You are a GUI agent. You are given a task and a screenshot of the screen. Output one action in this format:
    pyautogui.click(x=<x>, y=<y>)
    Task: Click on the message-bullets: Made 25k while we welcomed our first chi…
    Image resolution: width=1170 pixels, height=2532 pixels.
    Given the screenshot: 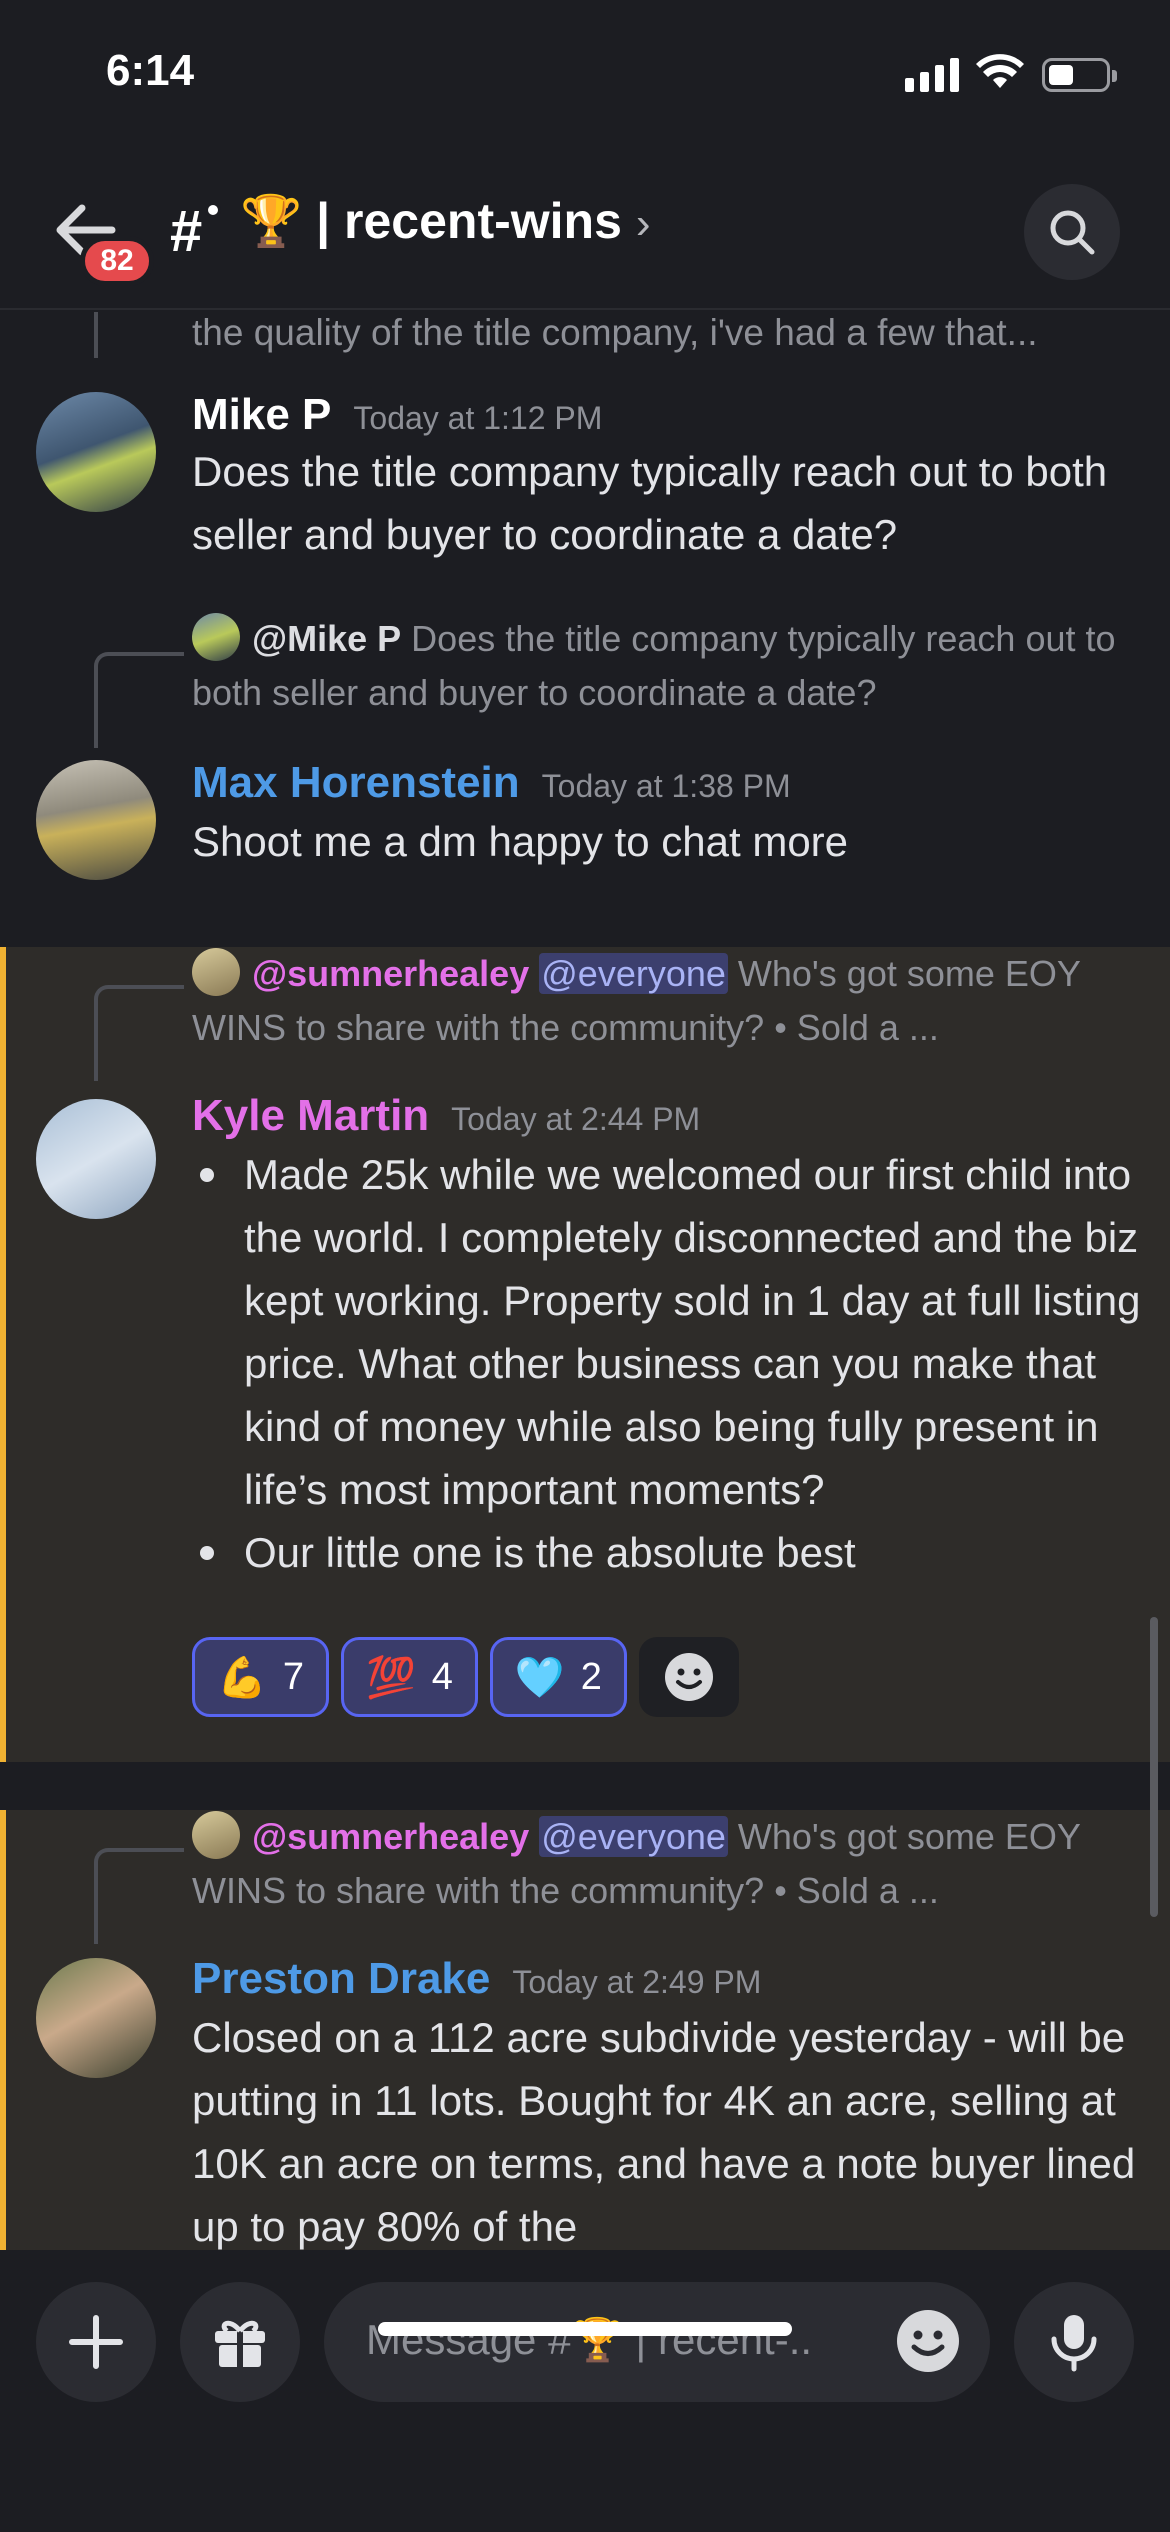 What is the action you would take?
    pyautogui.click(x=667, y=1363)
    